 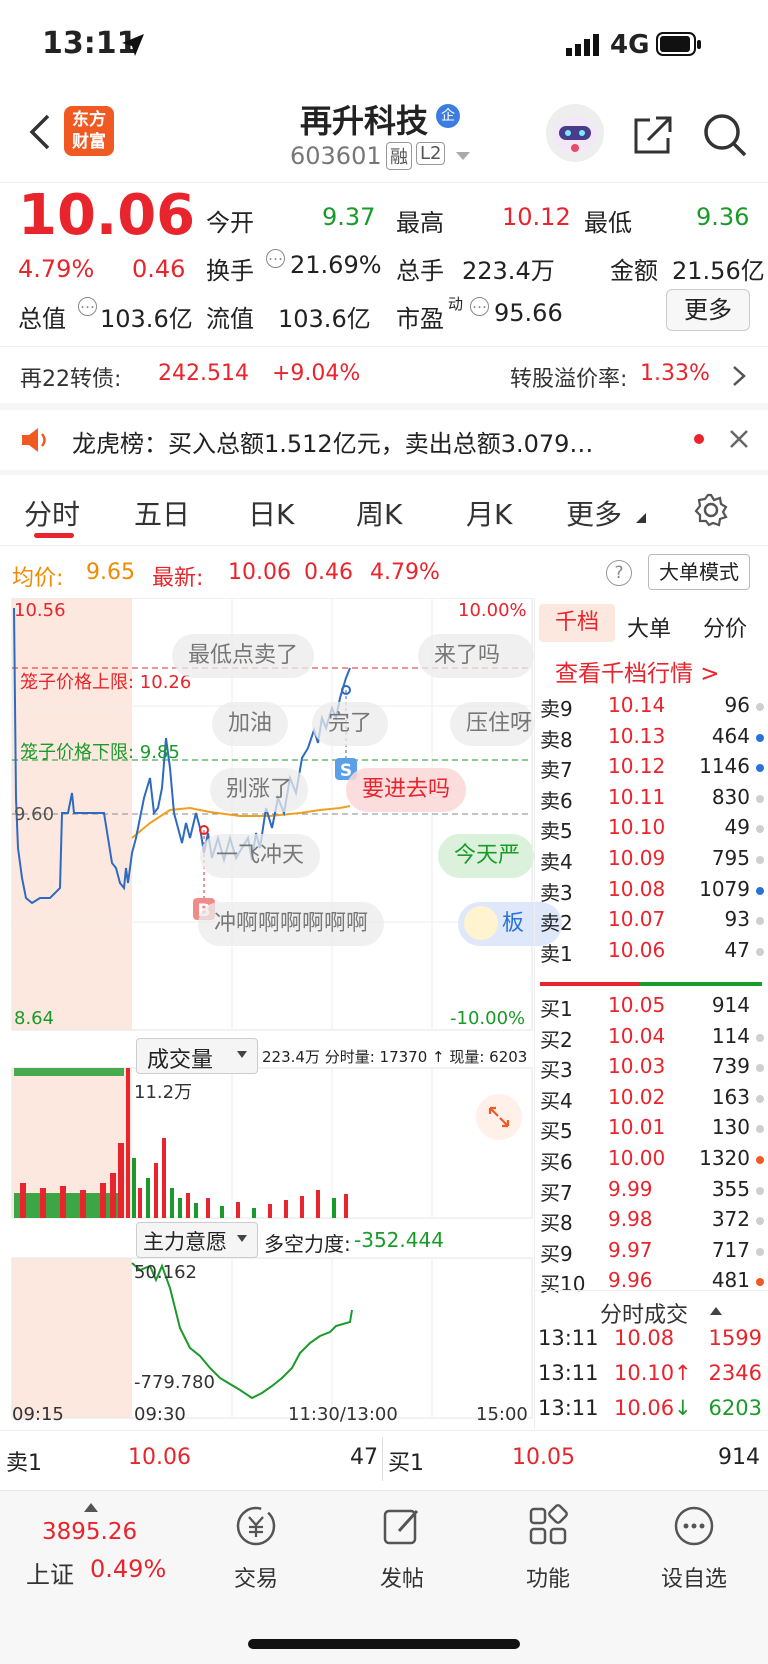 What do you see at coordinates (654, 800) in the screenshot?
I see `ask-row: 卖6 10.11 830` at bounding box center [654, 800].